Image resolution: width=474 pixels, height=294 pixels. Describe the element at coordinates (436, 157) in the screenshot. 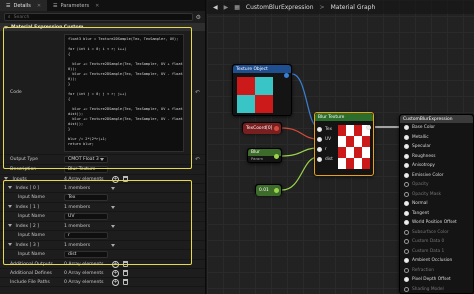

I see `material-input-pin-row: Roughness` at that location.